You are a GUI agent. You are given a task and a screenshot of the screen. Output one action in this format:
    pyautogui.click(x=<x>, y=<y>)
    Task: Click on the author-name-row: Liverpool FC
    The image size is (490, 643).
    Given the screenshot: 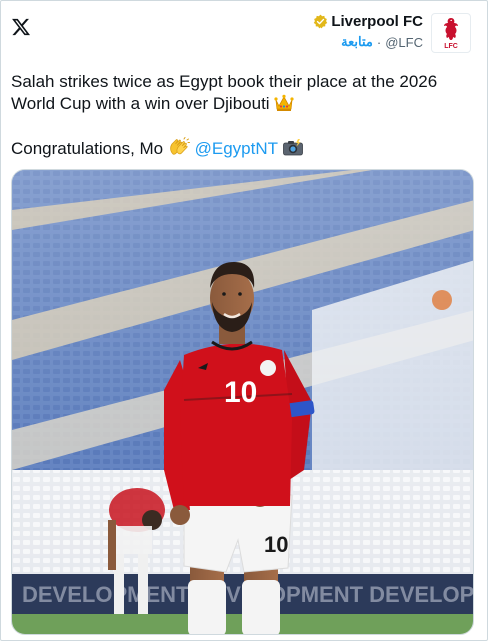 What is the action you would take?
    pyautogui.click(x=368, y=21)
    